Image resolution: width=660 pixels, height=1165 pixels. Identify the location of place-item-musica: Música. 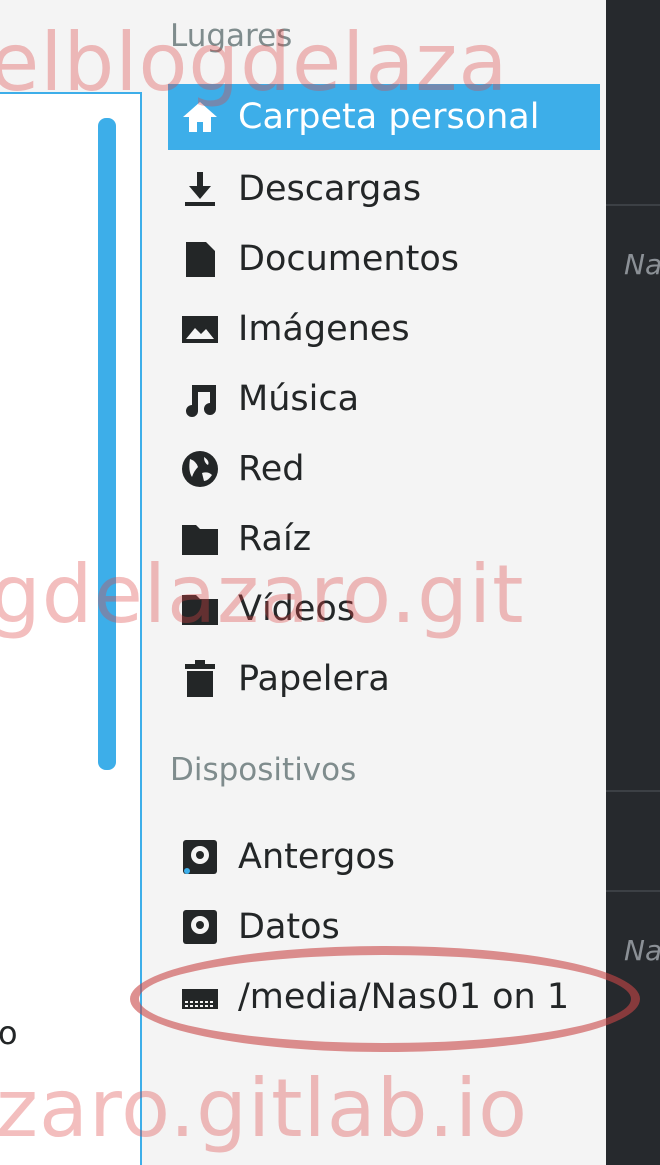
(384, 399).